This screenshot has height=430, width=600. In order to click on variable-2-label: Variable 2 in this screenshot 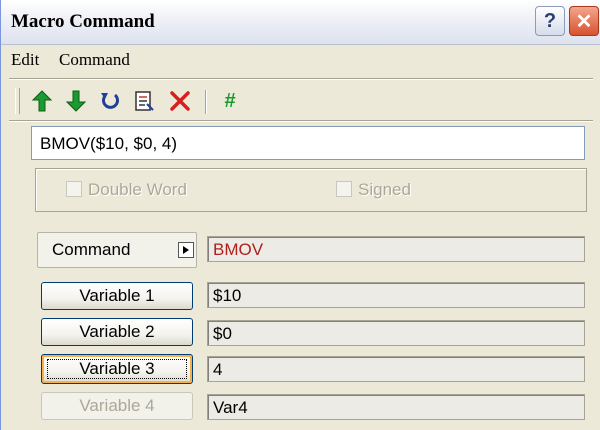, I will do `click(117, 331)`.